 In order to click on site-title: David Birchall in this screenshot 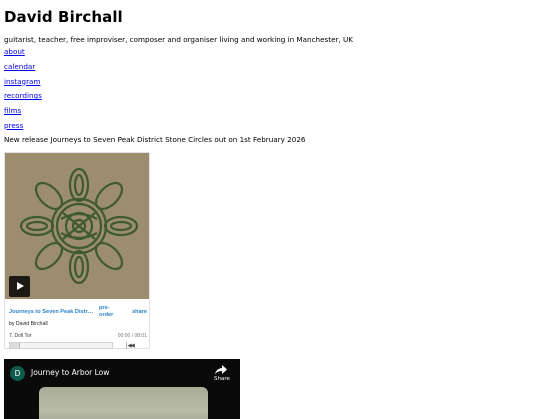, I will do `click(63, 17)`.